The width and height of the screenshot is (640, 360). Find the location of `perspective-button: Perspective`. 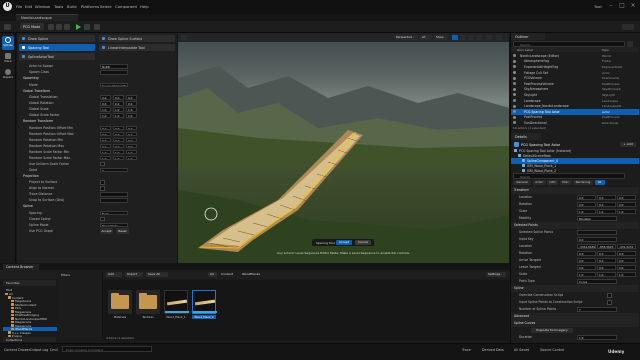

perspective-button: Perspective is located at coordinates (406, 37).